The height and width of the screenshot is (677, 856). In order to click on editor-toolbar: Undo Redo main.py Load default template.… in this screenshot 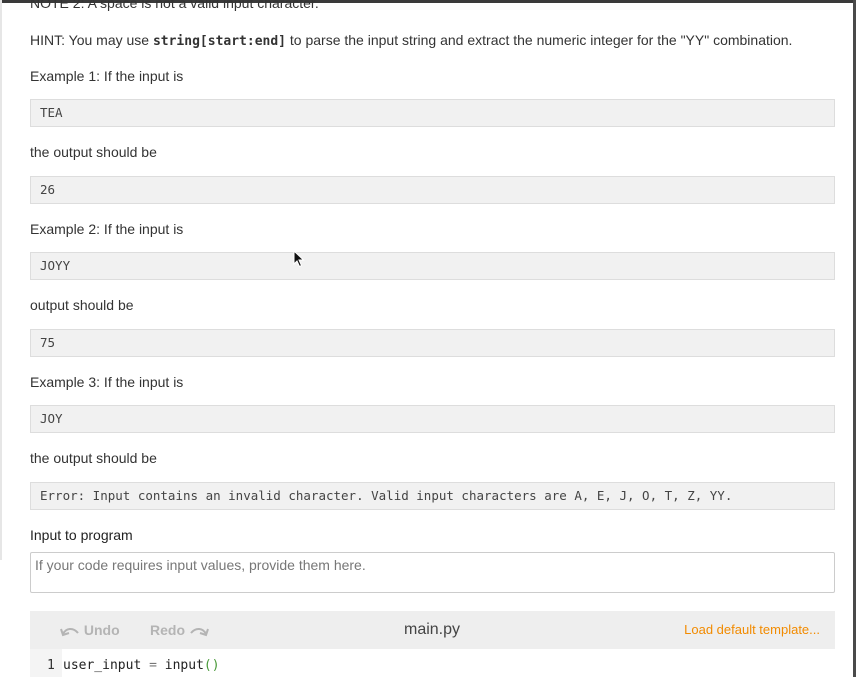, I will do `click(432, 630)`.